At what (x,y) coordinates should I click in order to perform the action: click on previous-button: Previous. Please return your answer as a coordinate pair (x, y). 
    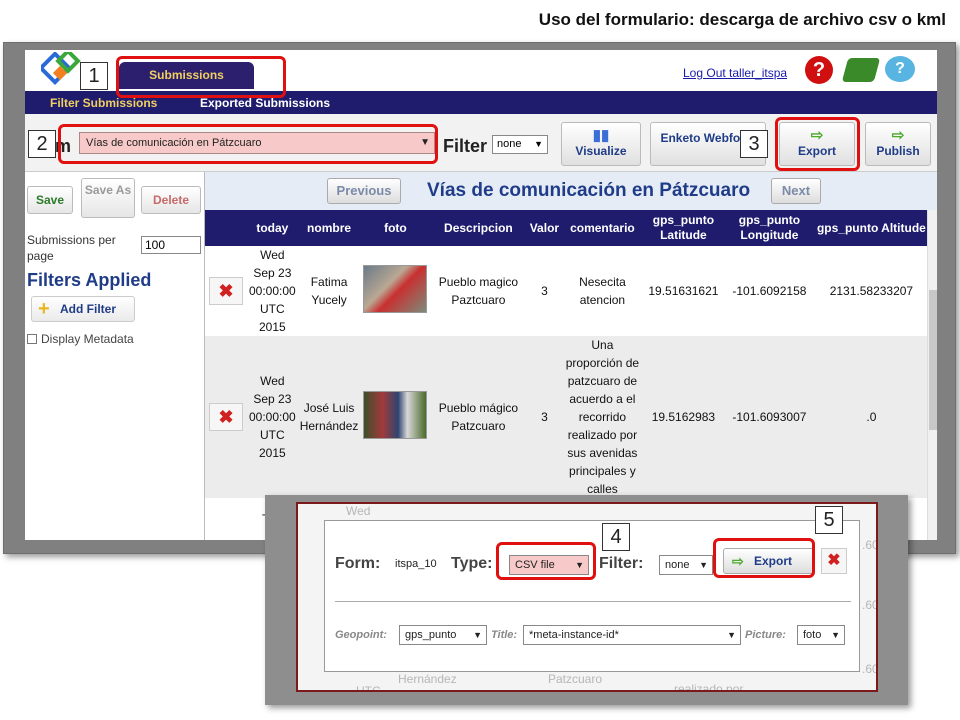
    Looking at the image, I should click on (364, 191).